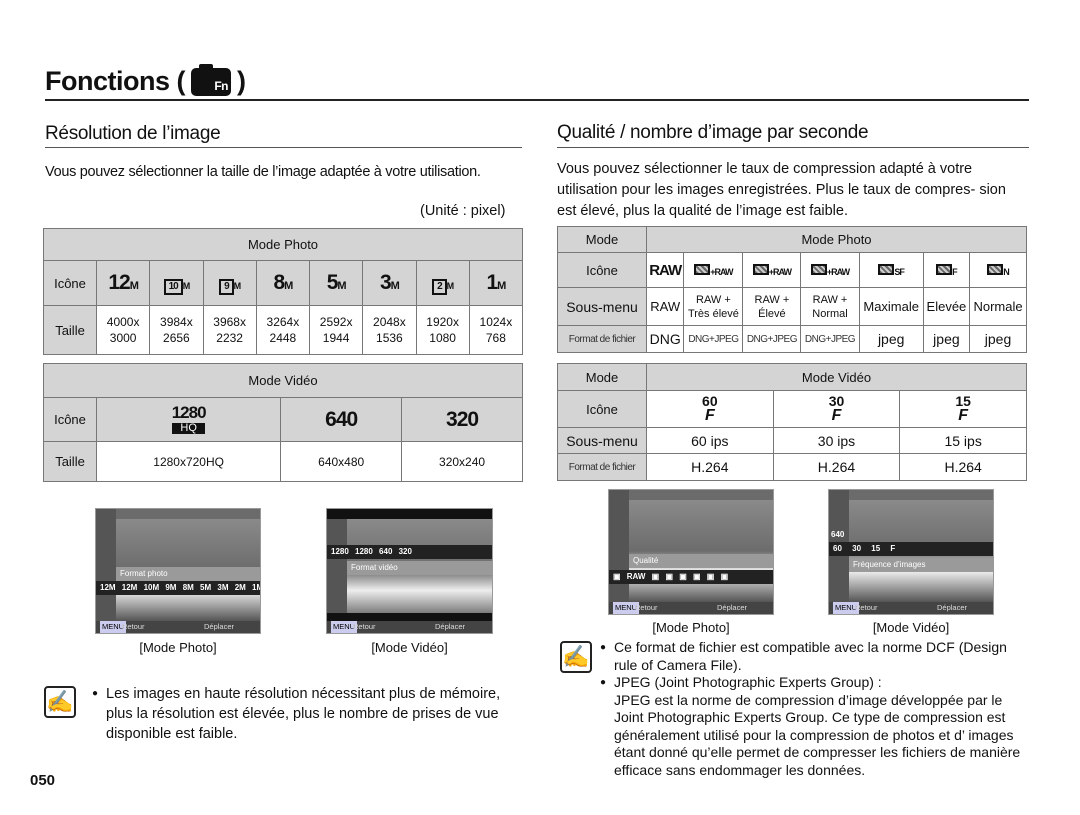 This screenshot has width=1080, height=815. I want to click on unit-note: (Unité : pixel), so click(463, 211).